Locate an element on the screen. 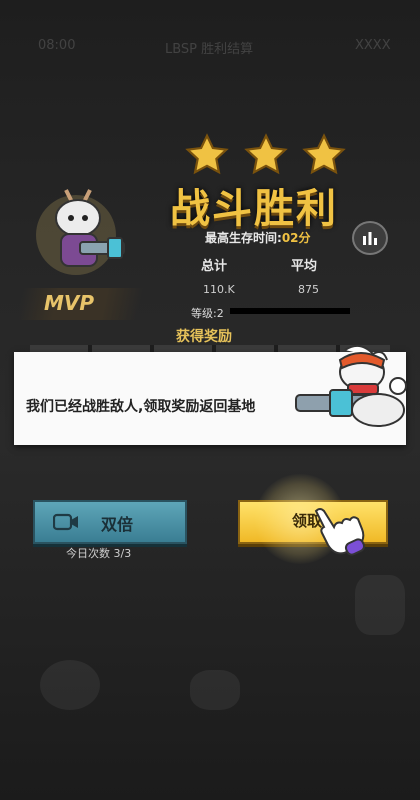 The image size is (420, 800). stats-total-label: 总计 is located at coordinates (214, 266).